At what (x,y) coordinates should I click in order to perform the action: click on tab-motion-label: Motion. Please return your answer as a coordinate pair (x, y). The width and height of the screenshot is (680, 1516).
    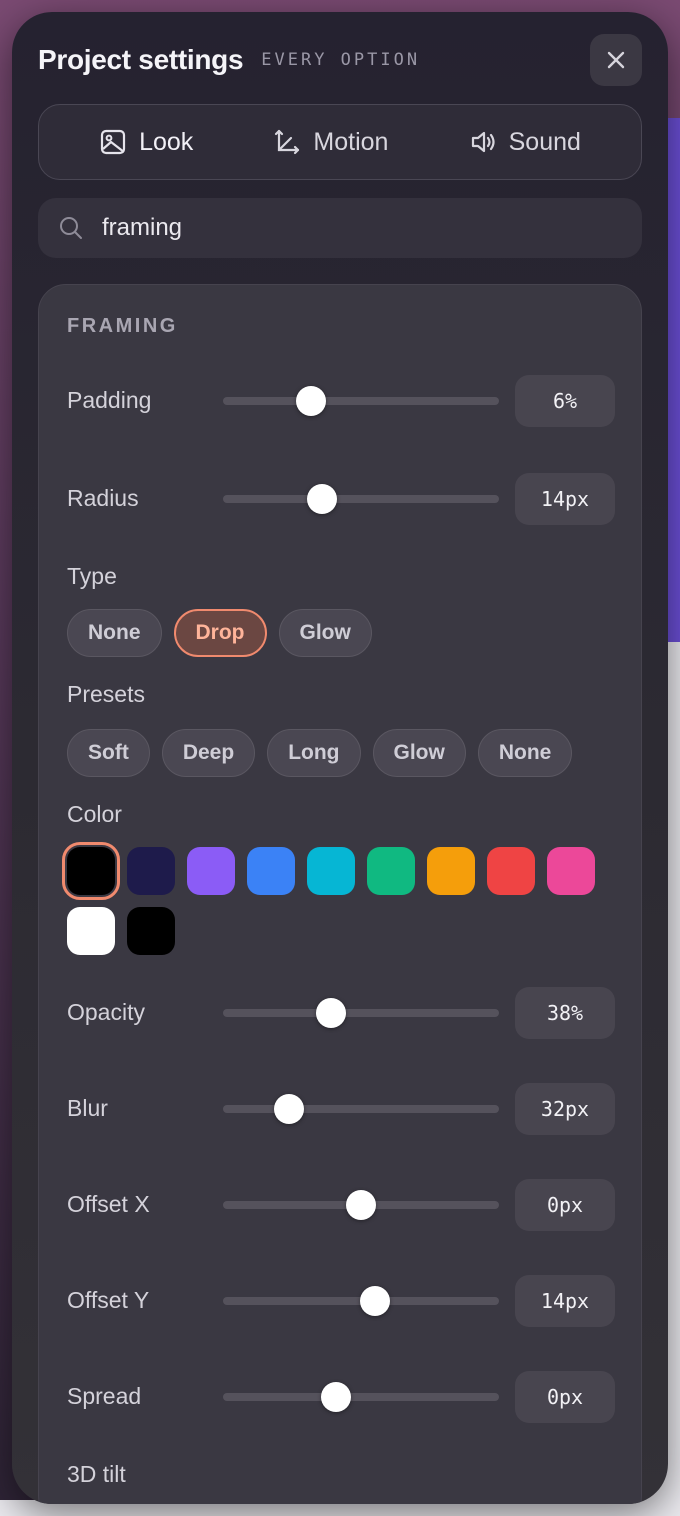
    Looking at the image, I should click on (351, 141).